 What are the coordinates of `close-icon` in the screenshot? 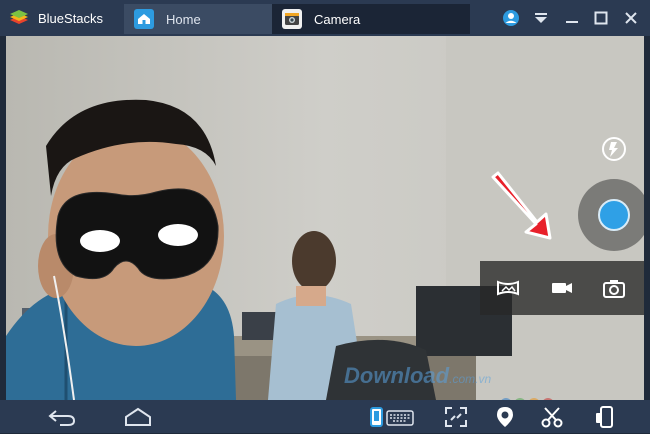 It's located at (631, 18).